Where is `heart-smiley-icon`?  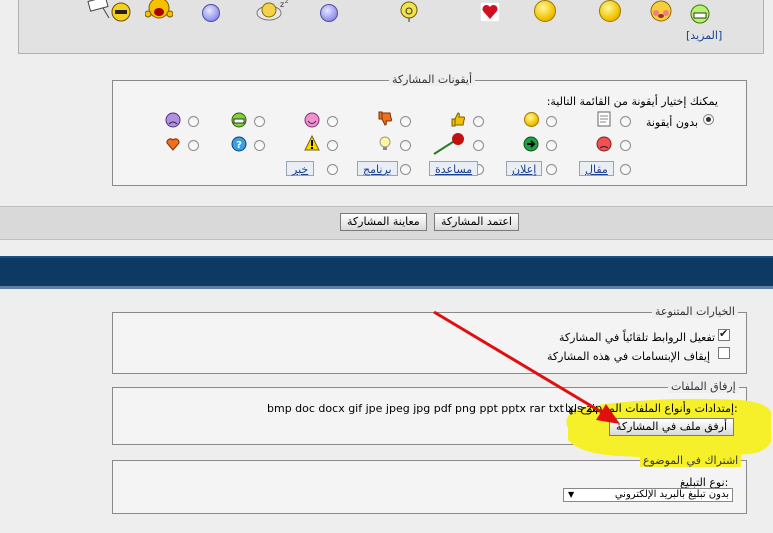
heart-smiley-icon is located at coordinates (490, 12).